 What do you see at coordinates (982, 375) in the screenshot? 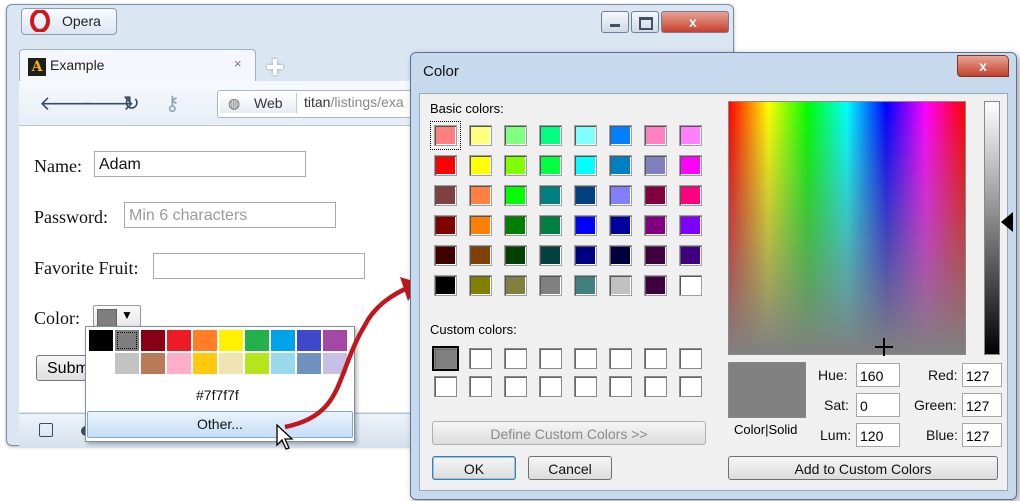
I see `red-input: 127` at bounding box center [982, 375].